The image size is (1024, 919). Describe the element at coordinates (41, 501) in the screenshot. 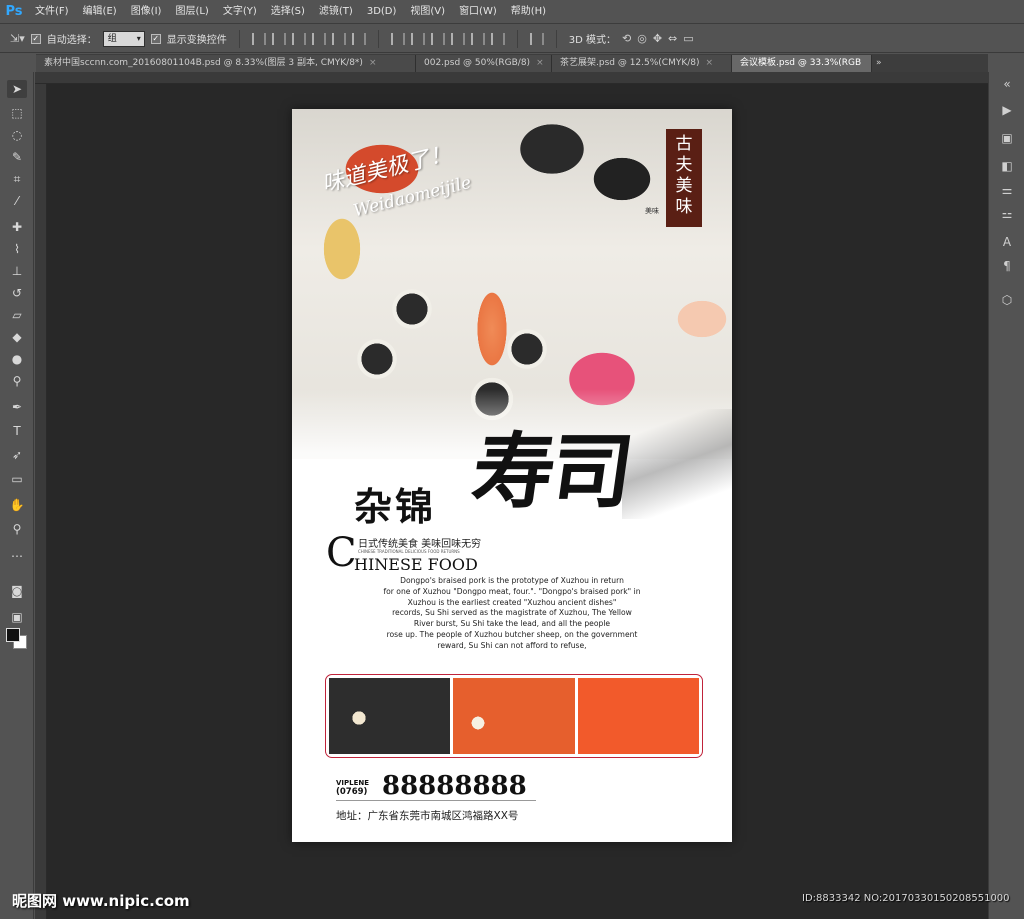

I see `ruler-vertical` at that location.